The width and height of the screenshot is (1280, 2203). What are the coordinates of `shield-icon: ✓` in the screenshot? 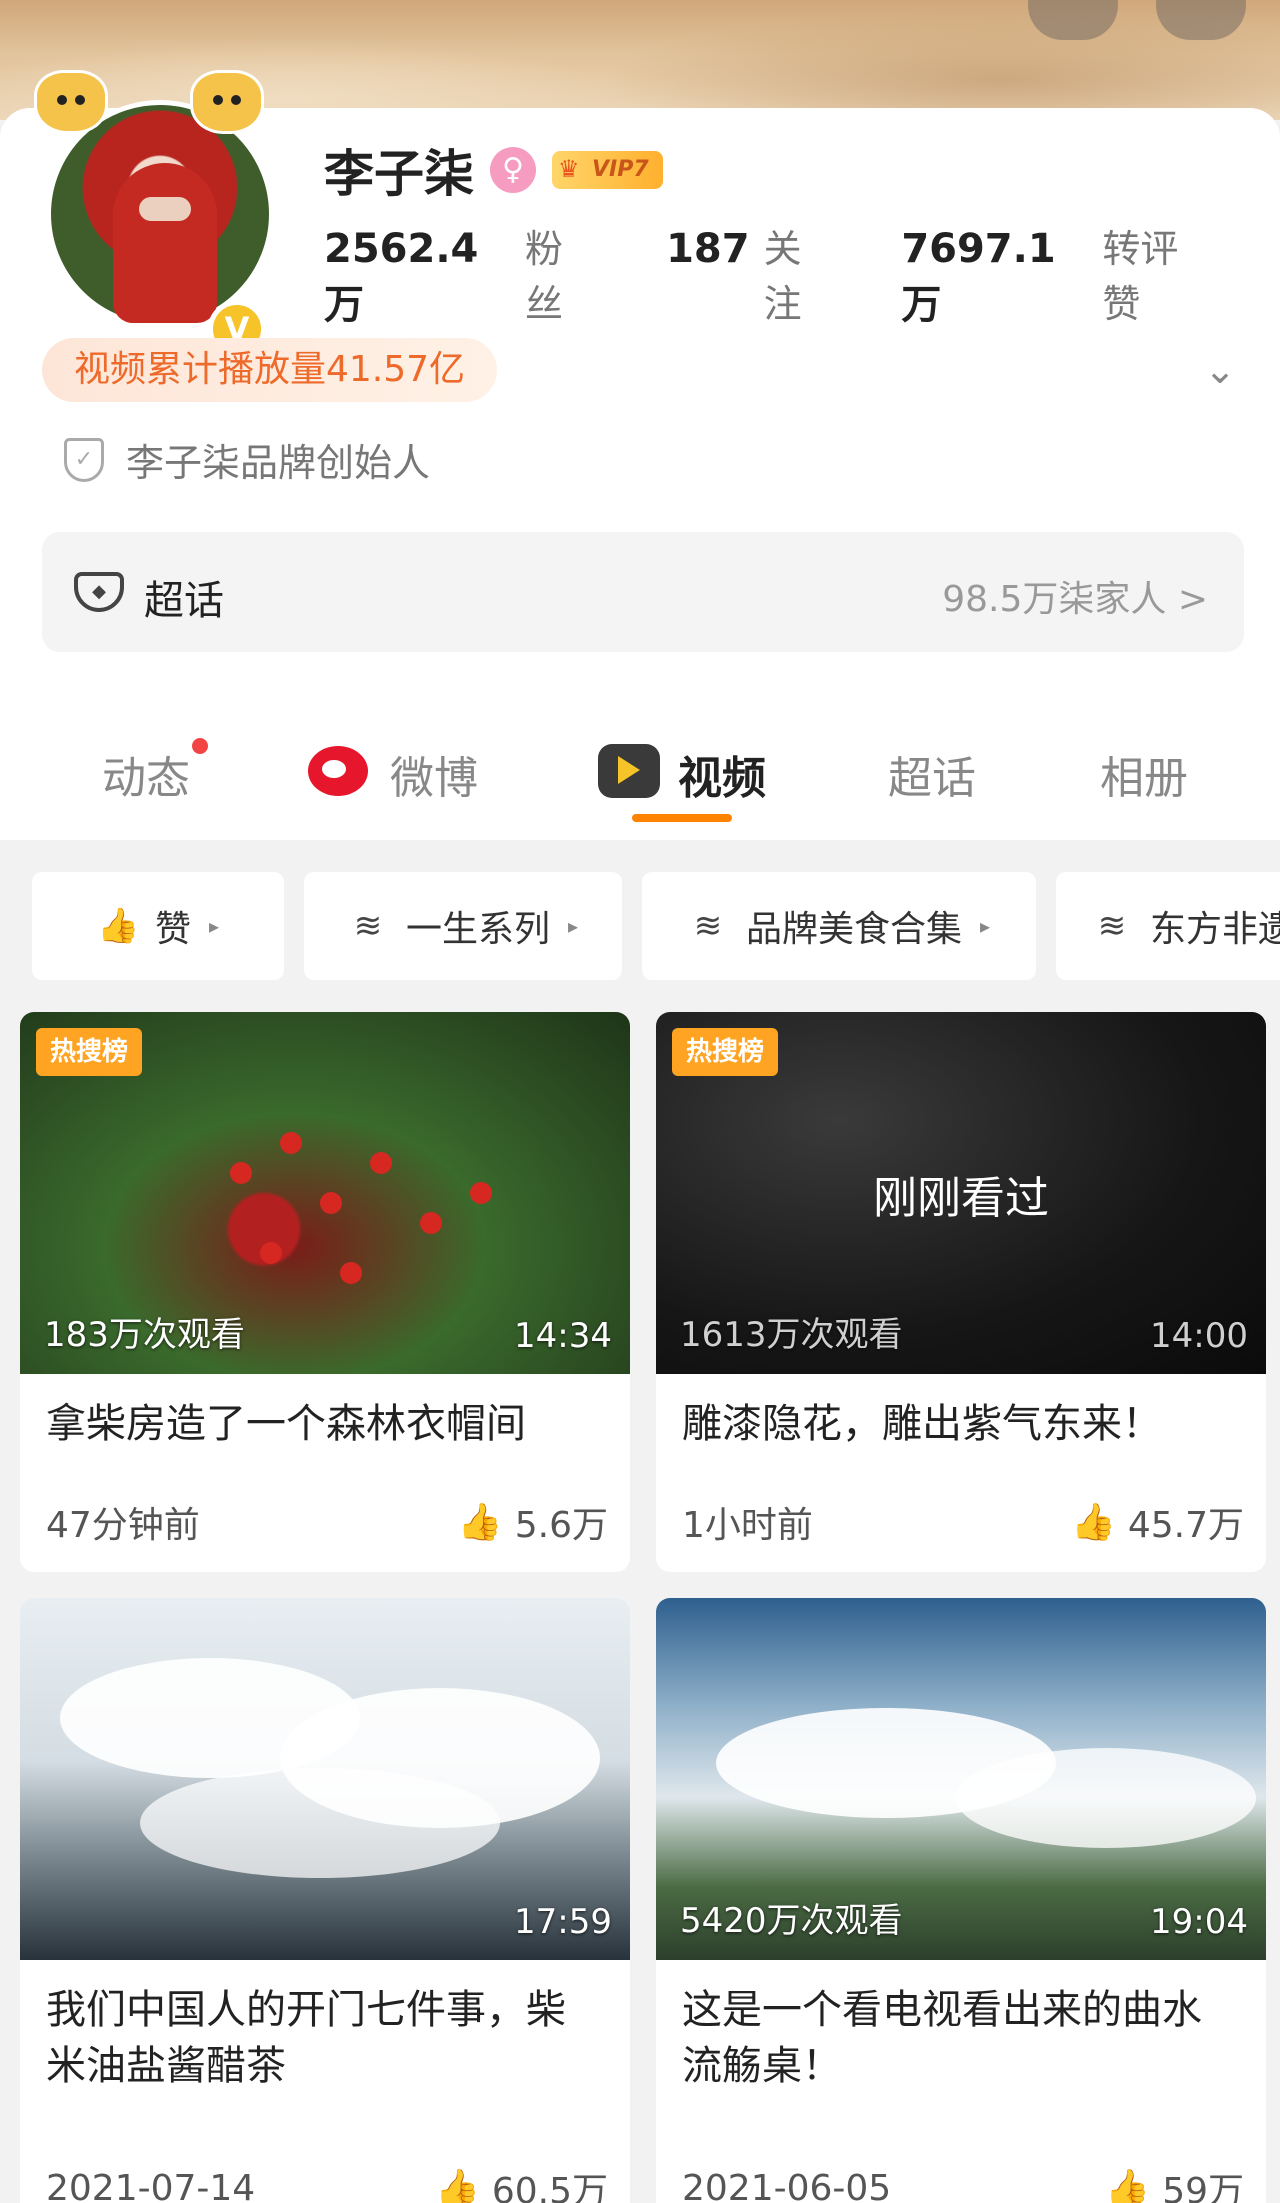 It's located at (84, 459).